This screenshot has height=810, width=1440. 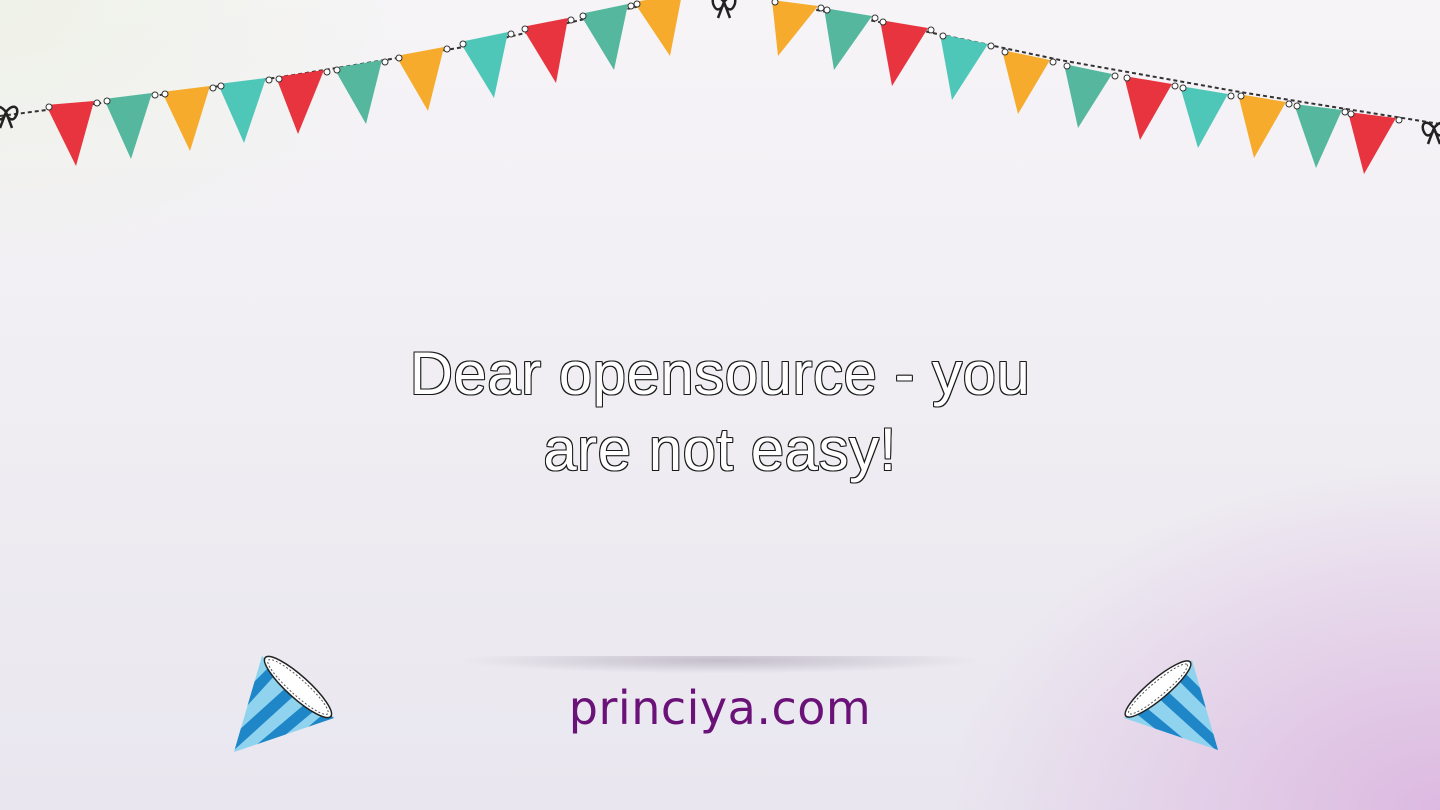 I want to click on bow-center-icon, so click(x=724, y=9).